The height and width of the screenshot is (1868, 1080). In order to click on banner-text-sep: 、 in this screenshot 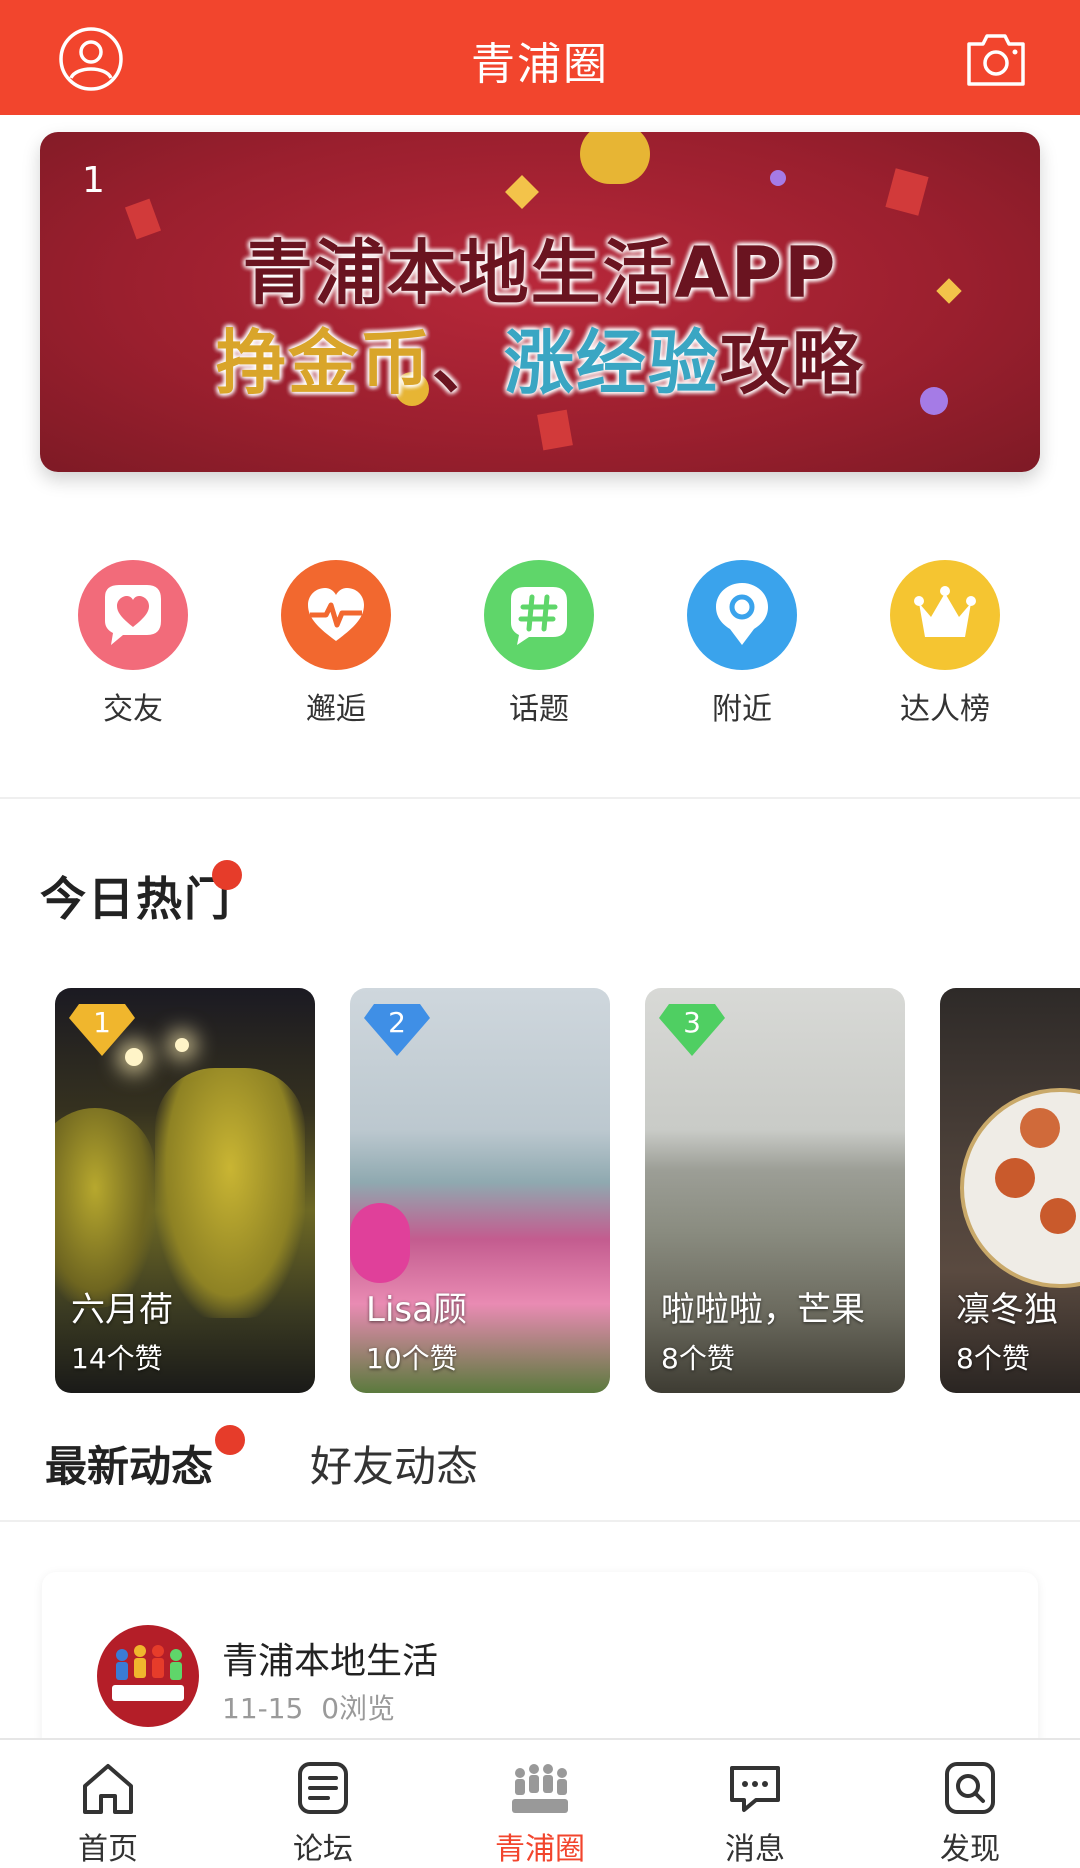, I will do `click(468, 363)`.